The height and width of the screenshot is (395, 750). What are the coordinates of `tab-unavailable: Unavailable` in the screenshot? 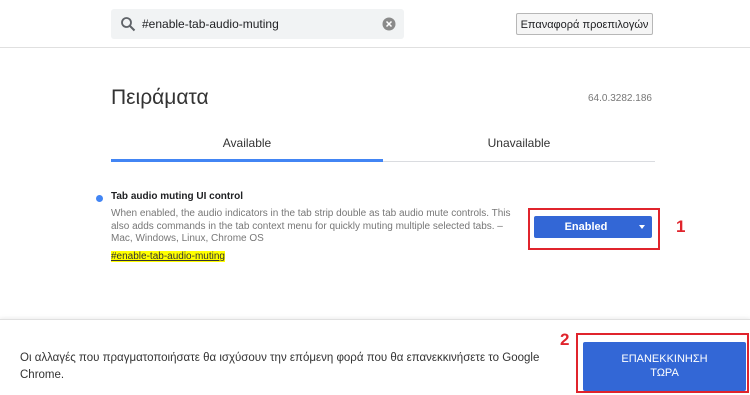 It's located at (519, 146).